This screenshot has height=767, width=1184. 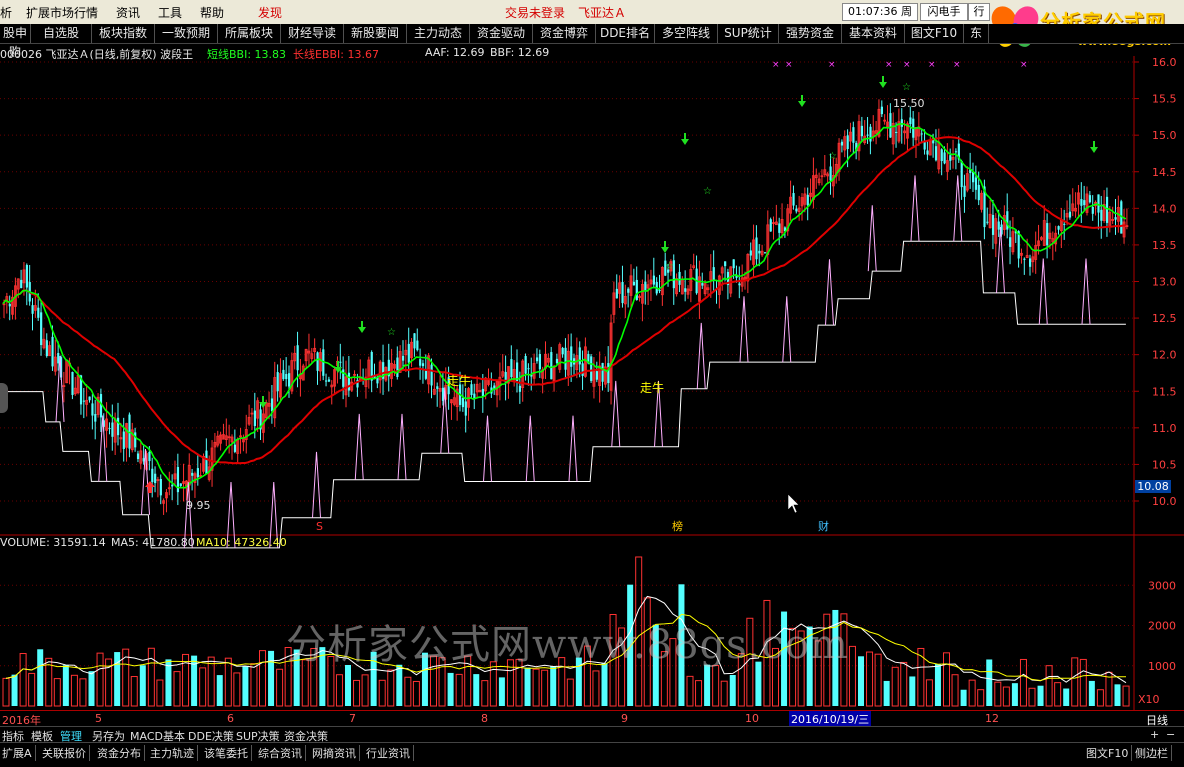 I want to click on toolbar-finance-guide: 财经导读, so click(x=312, y=33).